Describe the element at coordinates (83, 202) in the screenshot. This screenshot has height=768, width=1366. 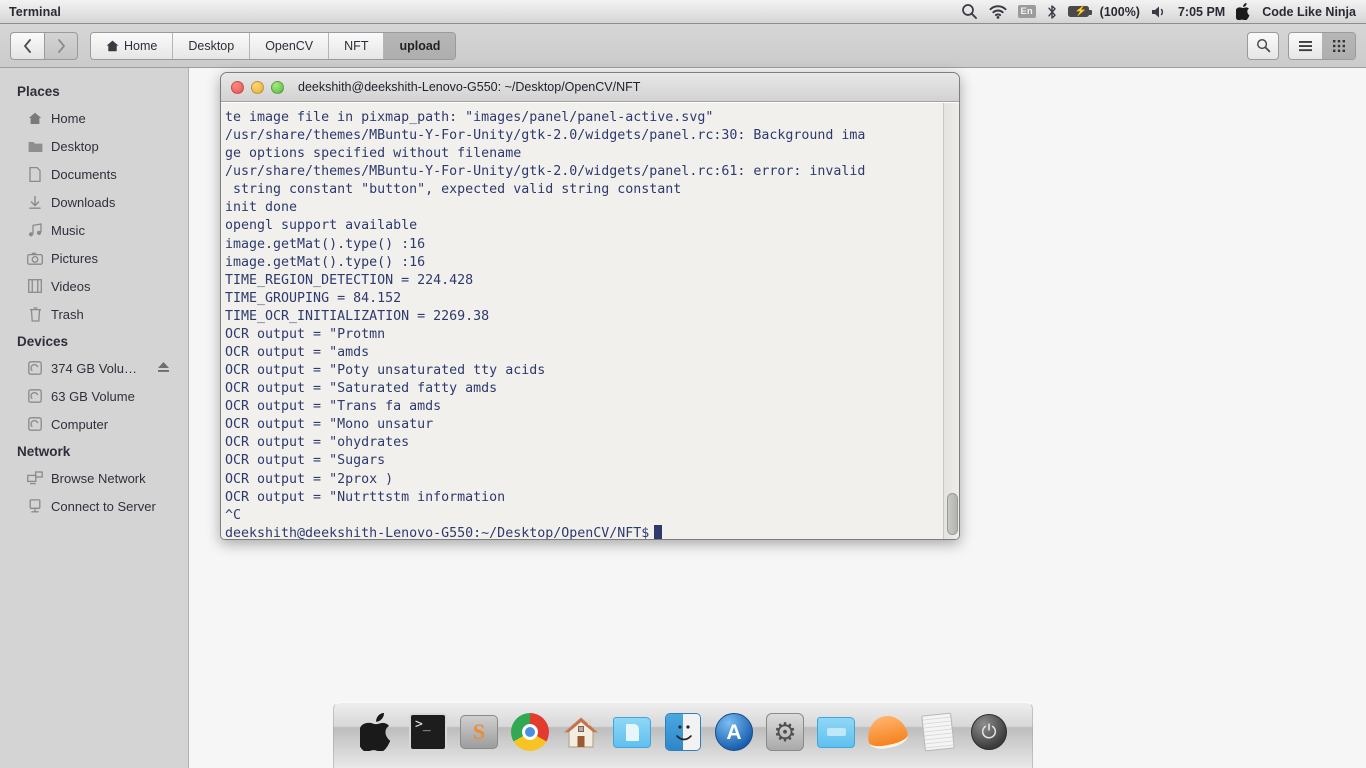
I see `sidebar-item-label: Downloads` at that location.